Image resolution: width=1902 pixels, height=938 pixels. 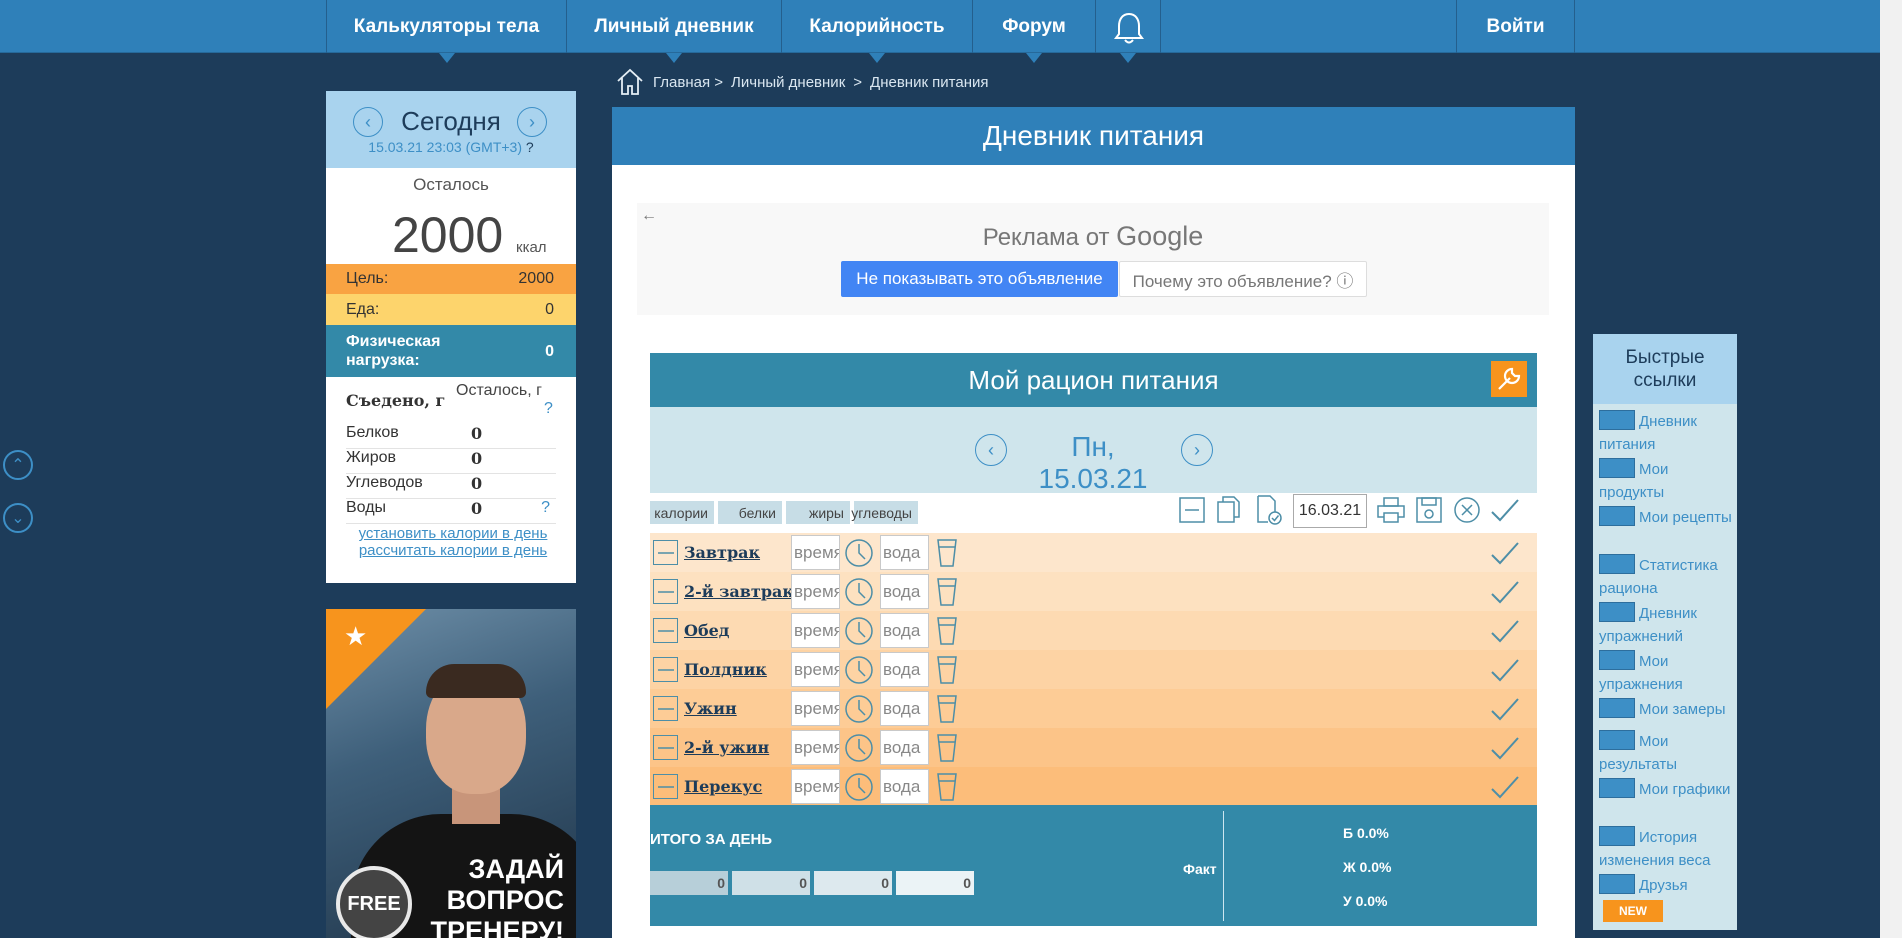 What do you see at coordinates (1666, 577) in the screenshot?
I see `quick-link: Статистика рациона` at bounding box center [1666, 577].